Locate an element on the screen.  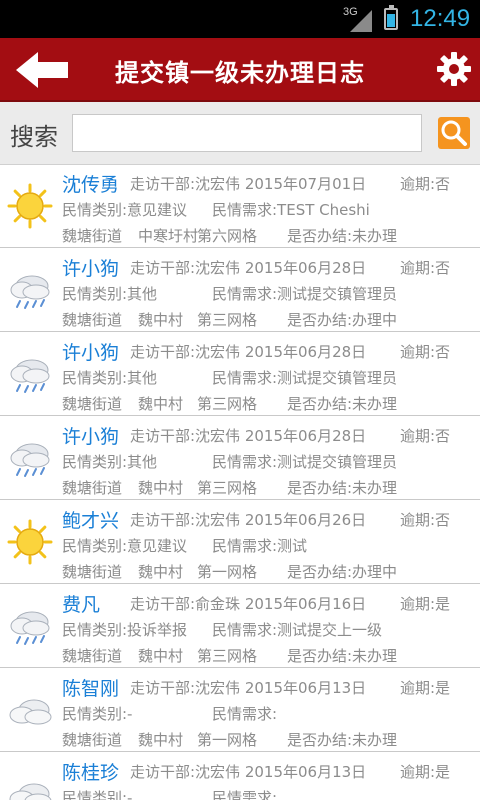
gear-icon is located at coordinates (454, 69).